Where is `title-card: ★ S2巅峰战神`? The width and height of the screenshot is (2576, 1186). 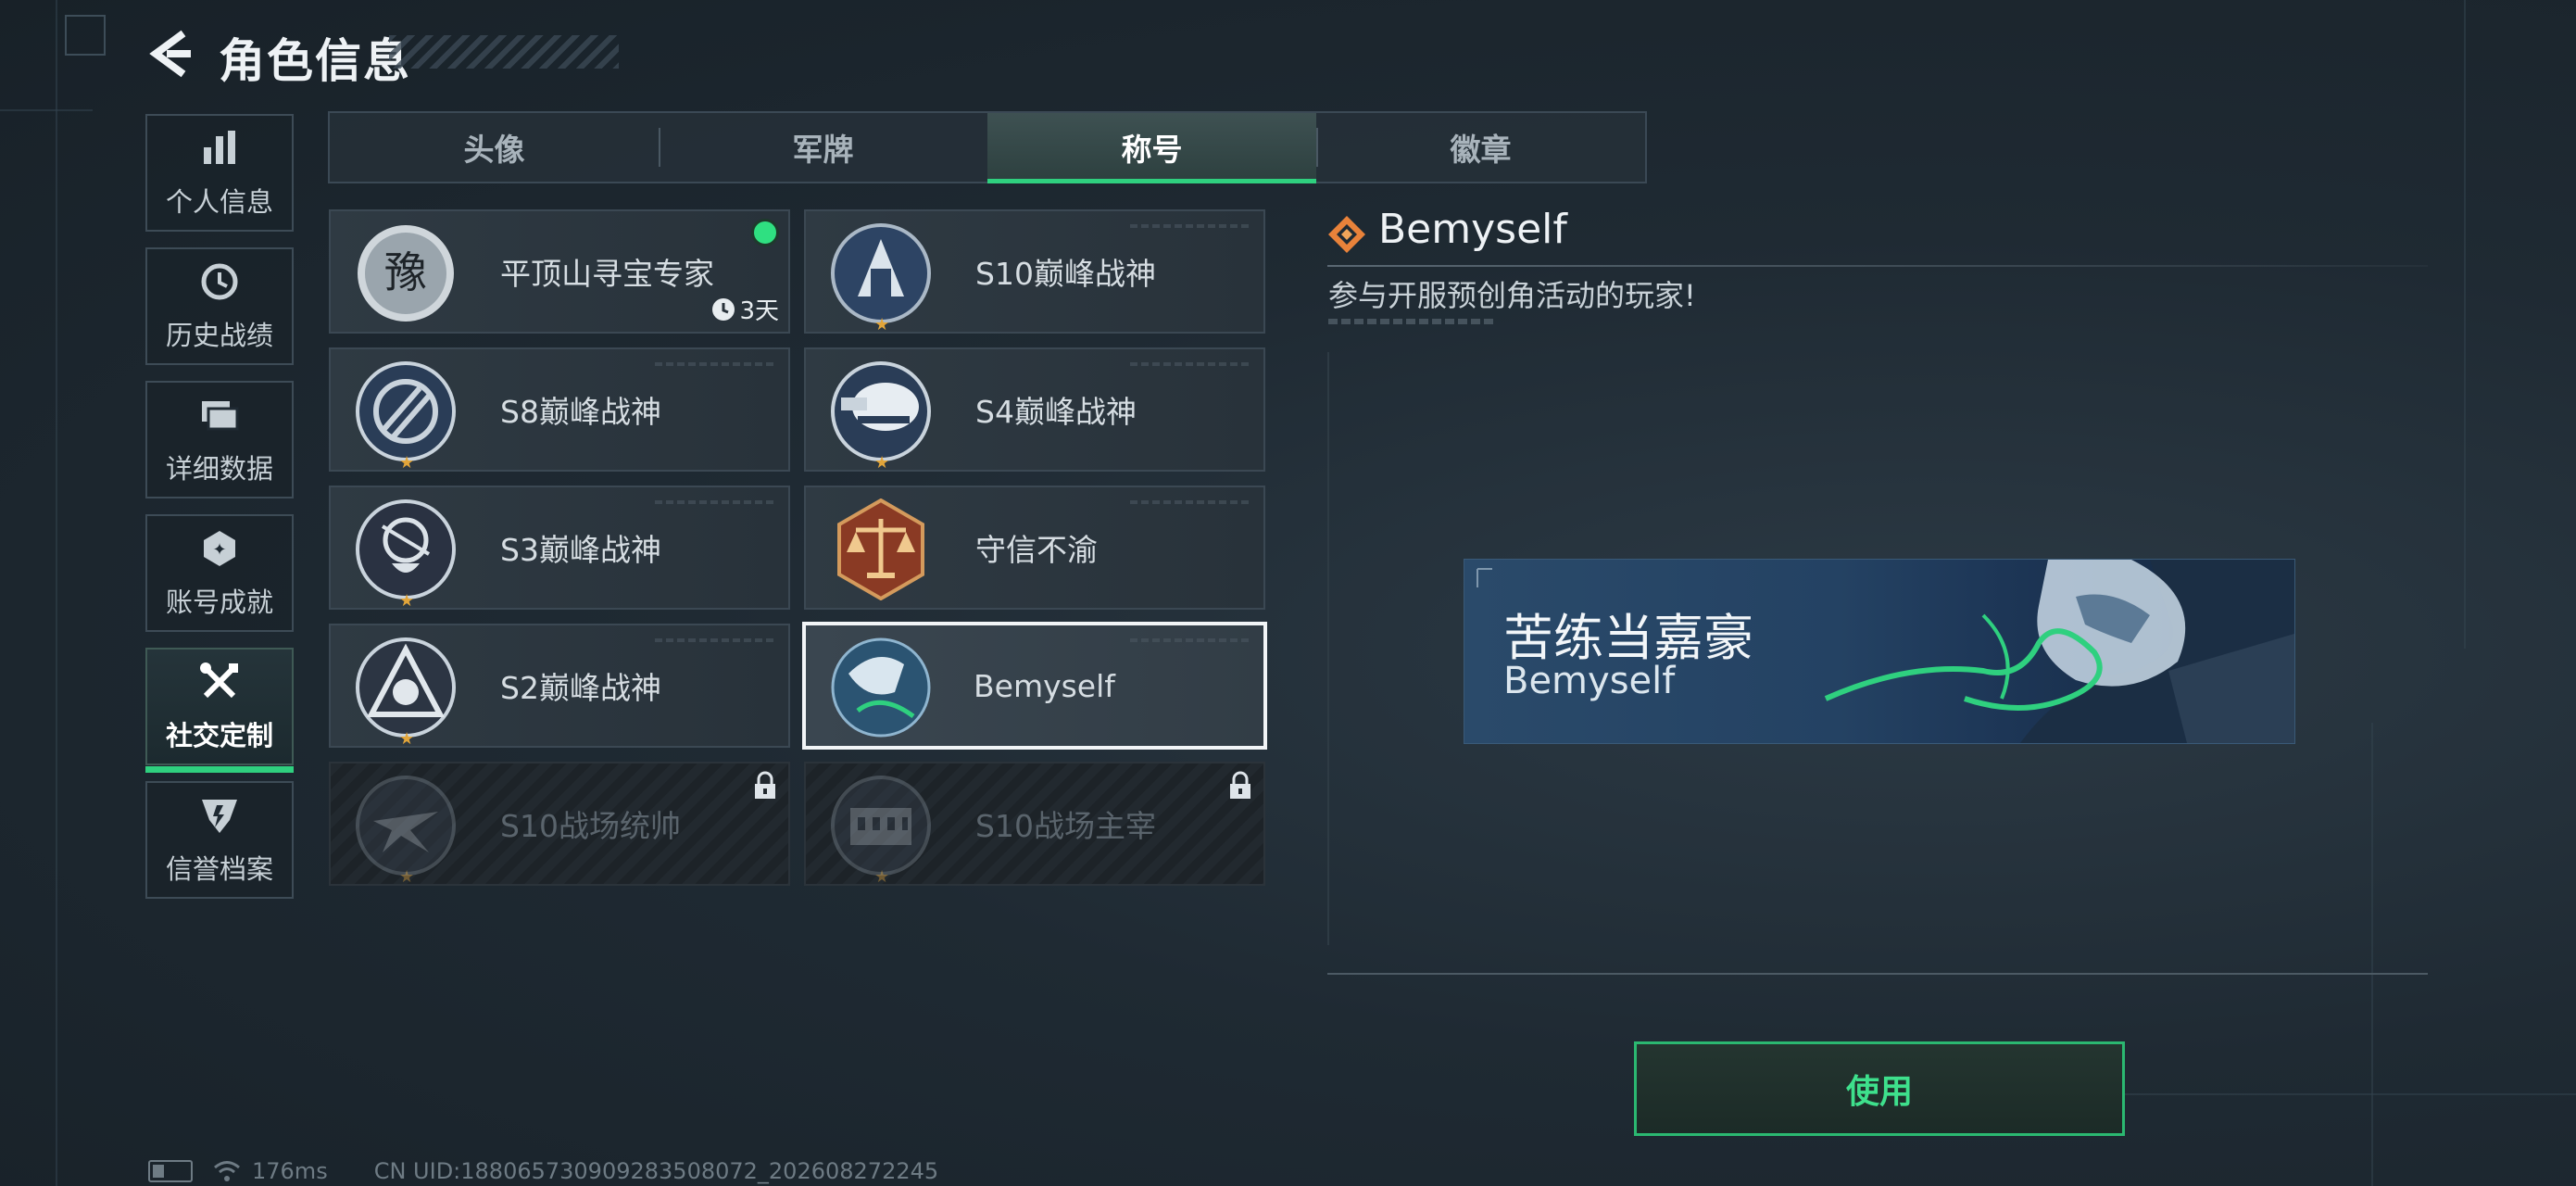 title-card: ★ S2巅峰战神 is located at coordinates (559, 686).